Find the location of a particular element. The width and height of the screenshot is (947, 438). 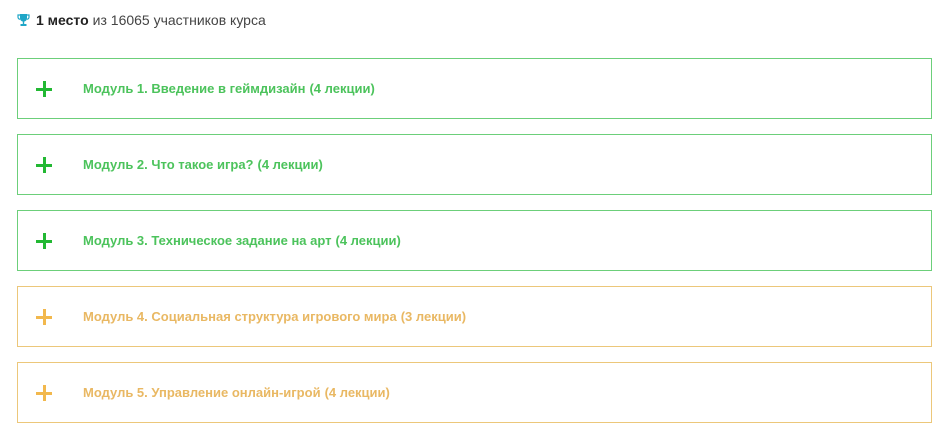

module-lecture-count: (3 лекции) is located at coordinates (433, 316).